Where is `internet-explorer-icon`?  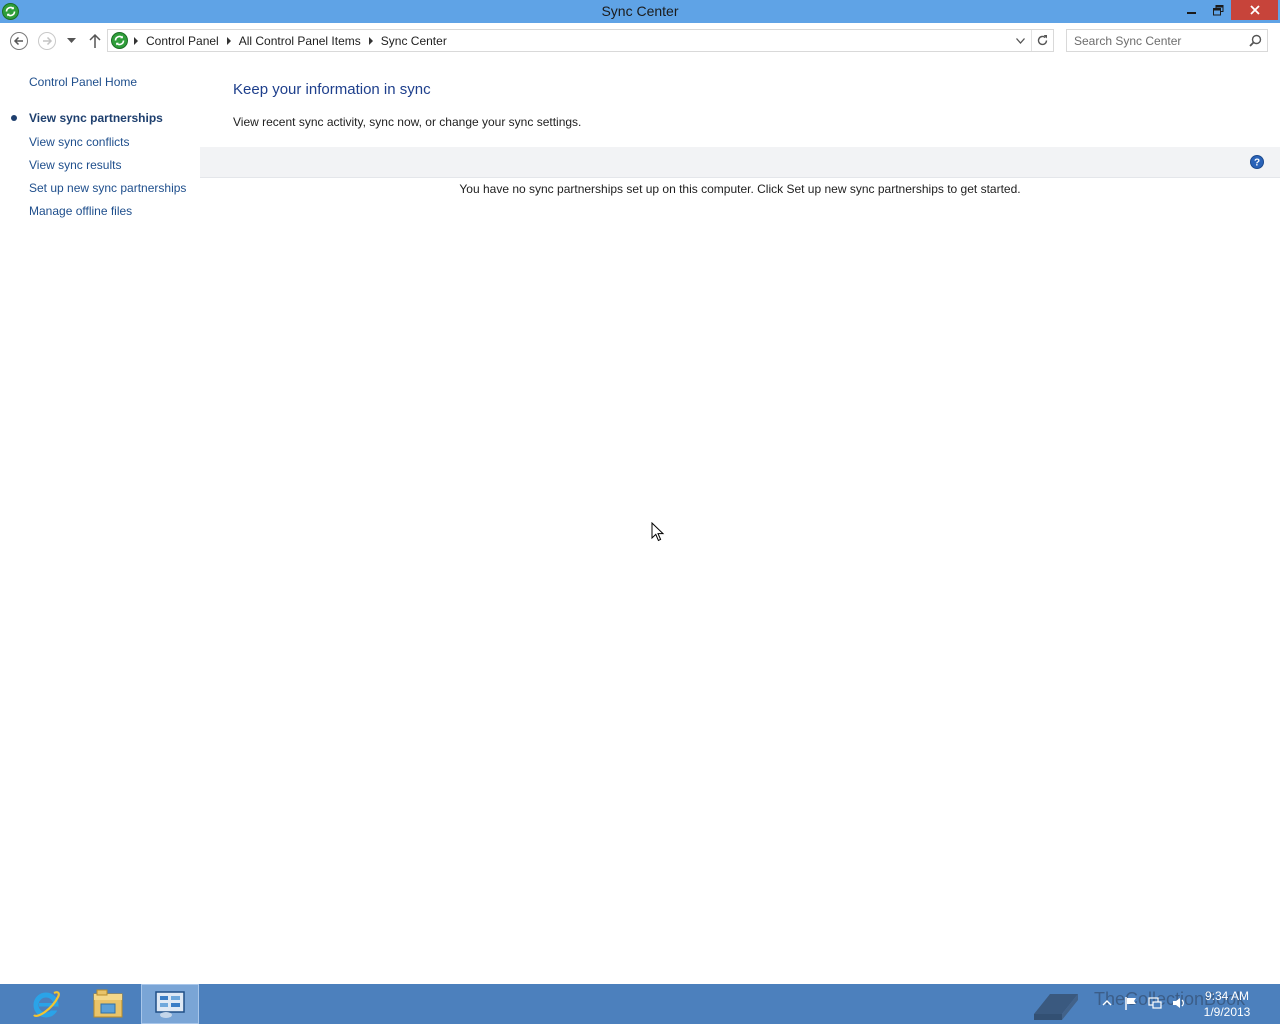 internet-explorer-icon is located at coordinates (46, 1004).